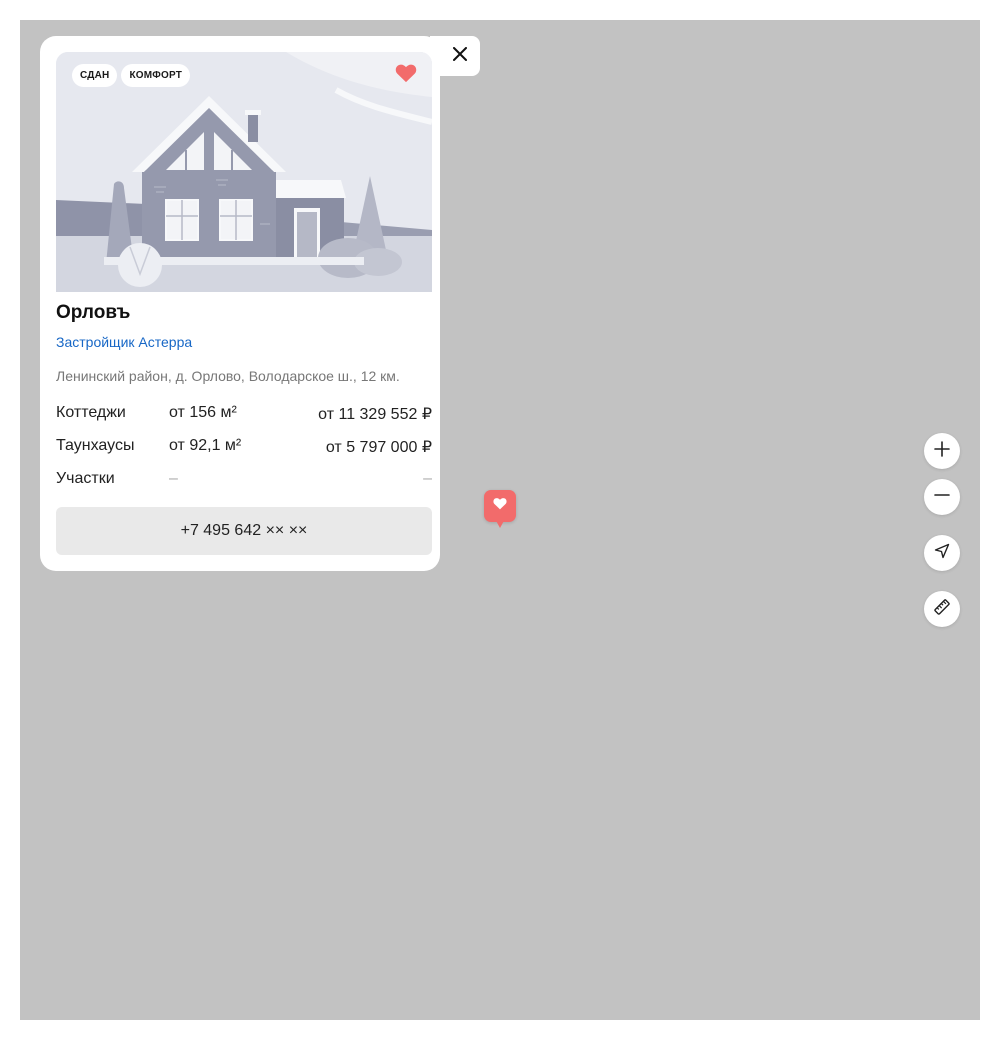  I want to click on object-title: Орловъ, so click(93, 312).